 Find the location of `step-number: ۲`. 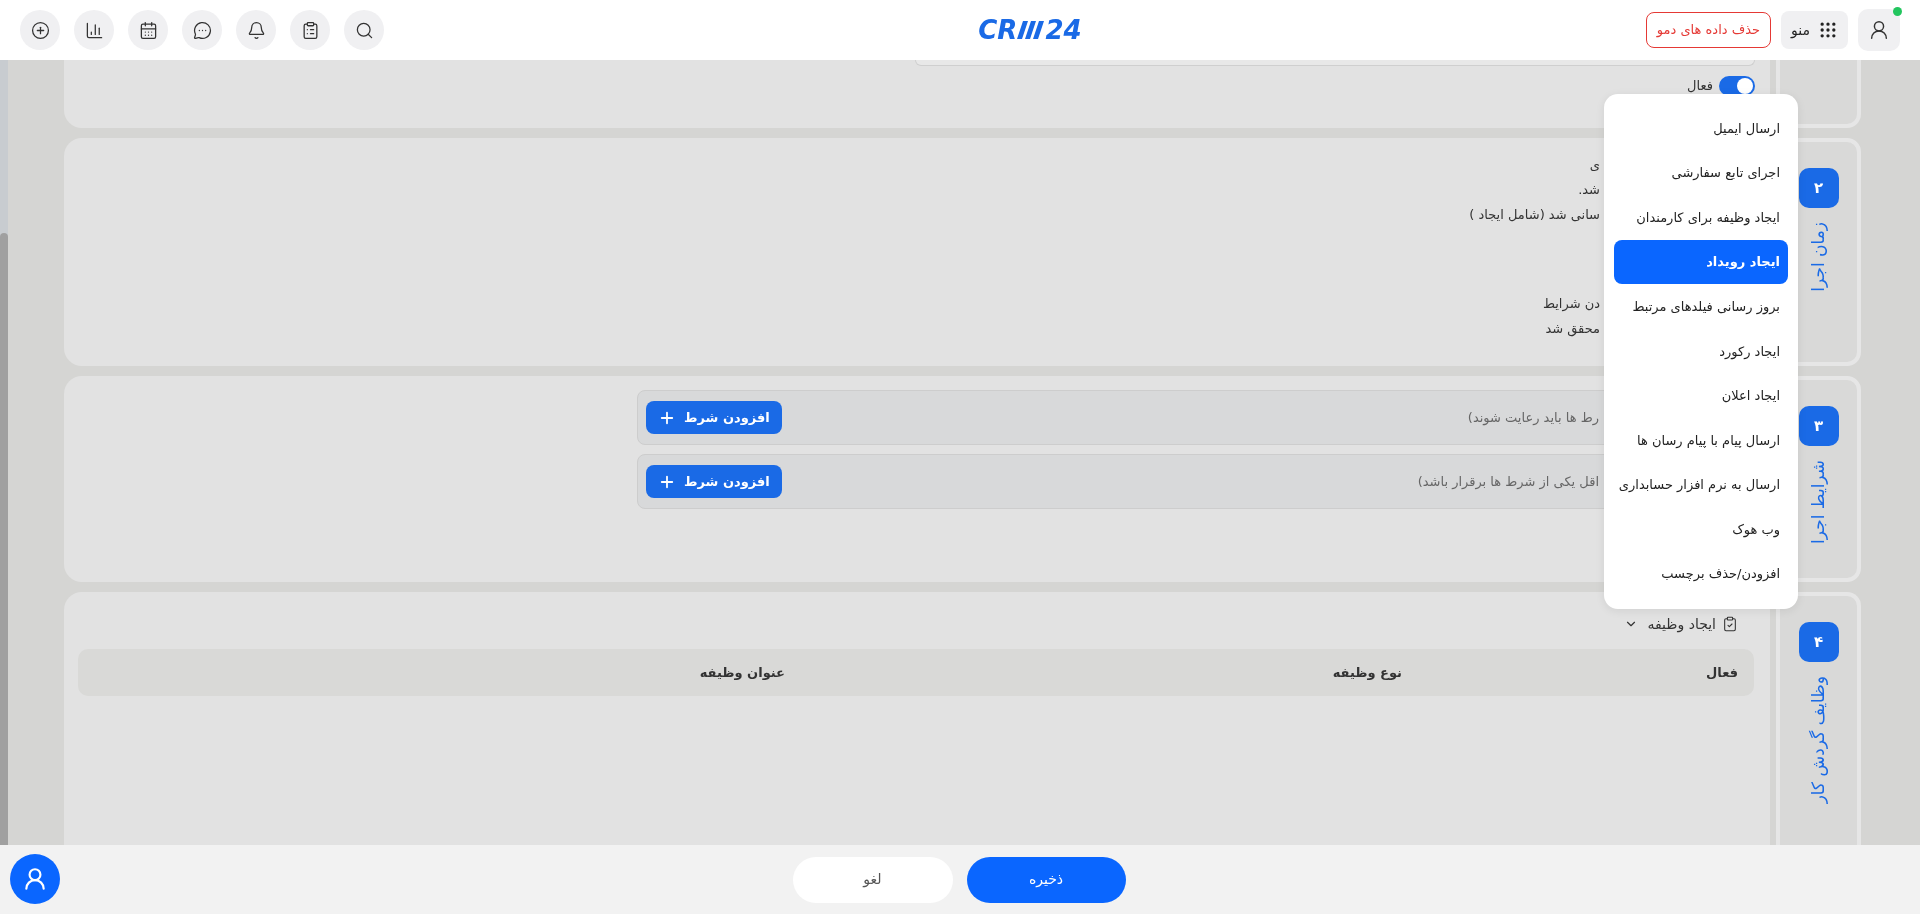

step-number: ۲ is located at coordinates (1818, 188).